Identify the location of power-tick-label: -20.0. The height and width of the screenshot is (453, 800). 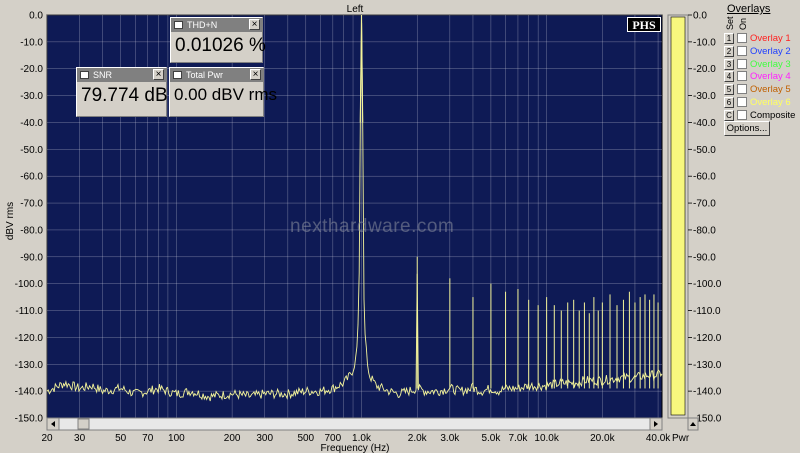
(704, 69).